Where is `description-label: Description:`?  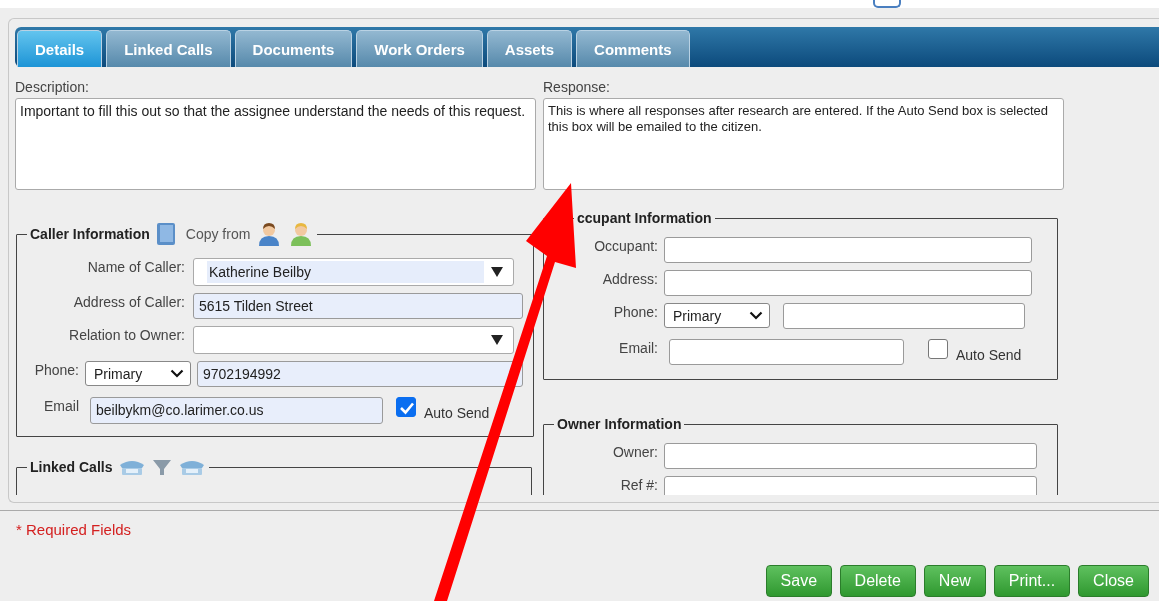
description-label: Description: is located at coordinates (52, 87).